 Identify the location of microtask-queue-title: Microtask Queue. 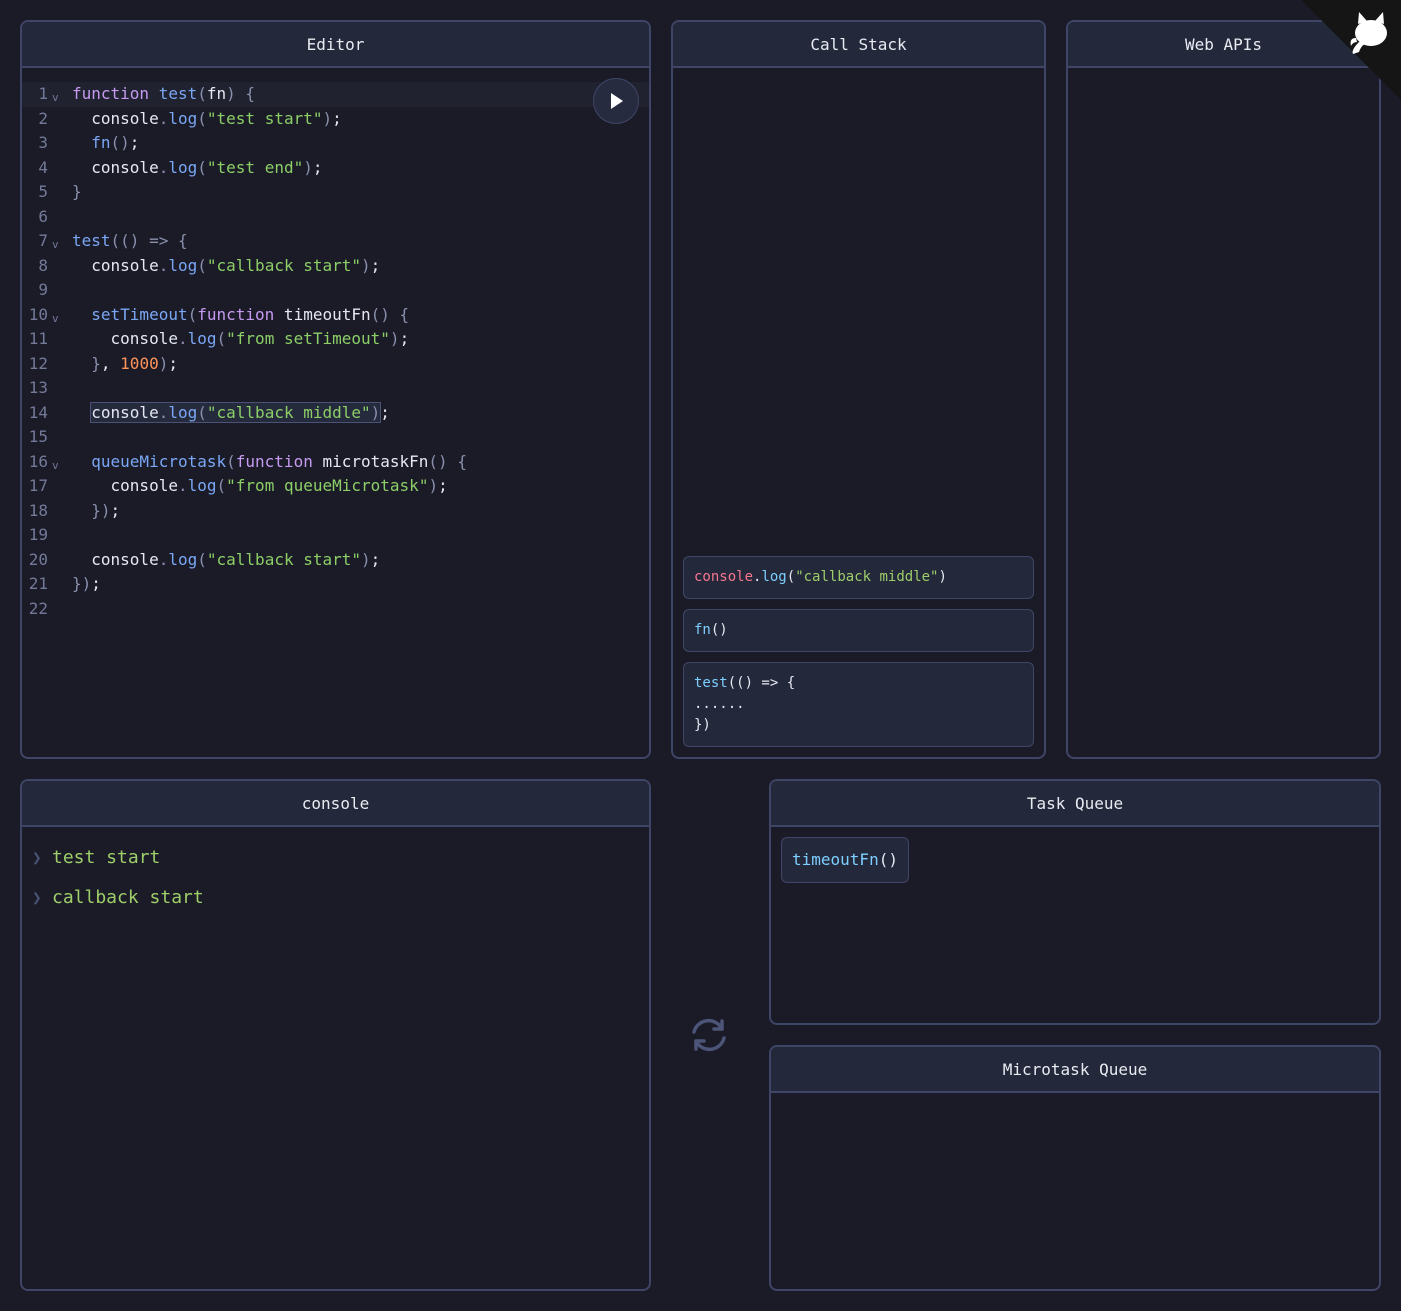
(1075, 1069).